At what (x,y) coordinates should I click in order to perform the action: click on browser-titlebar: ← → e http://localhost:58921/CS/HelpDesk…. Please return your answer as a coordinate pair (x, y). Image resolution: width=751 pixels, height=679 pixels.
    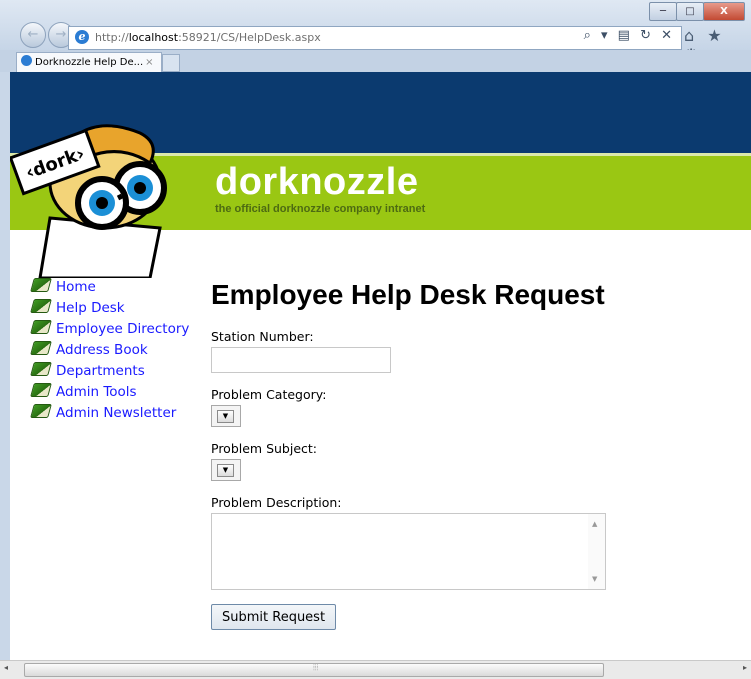
    Looking at the image, I should click on (375, 32).